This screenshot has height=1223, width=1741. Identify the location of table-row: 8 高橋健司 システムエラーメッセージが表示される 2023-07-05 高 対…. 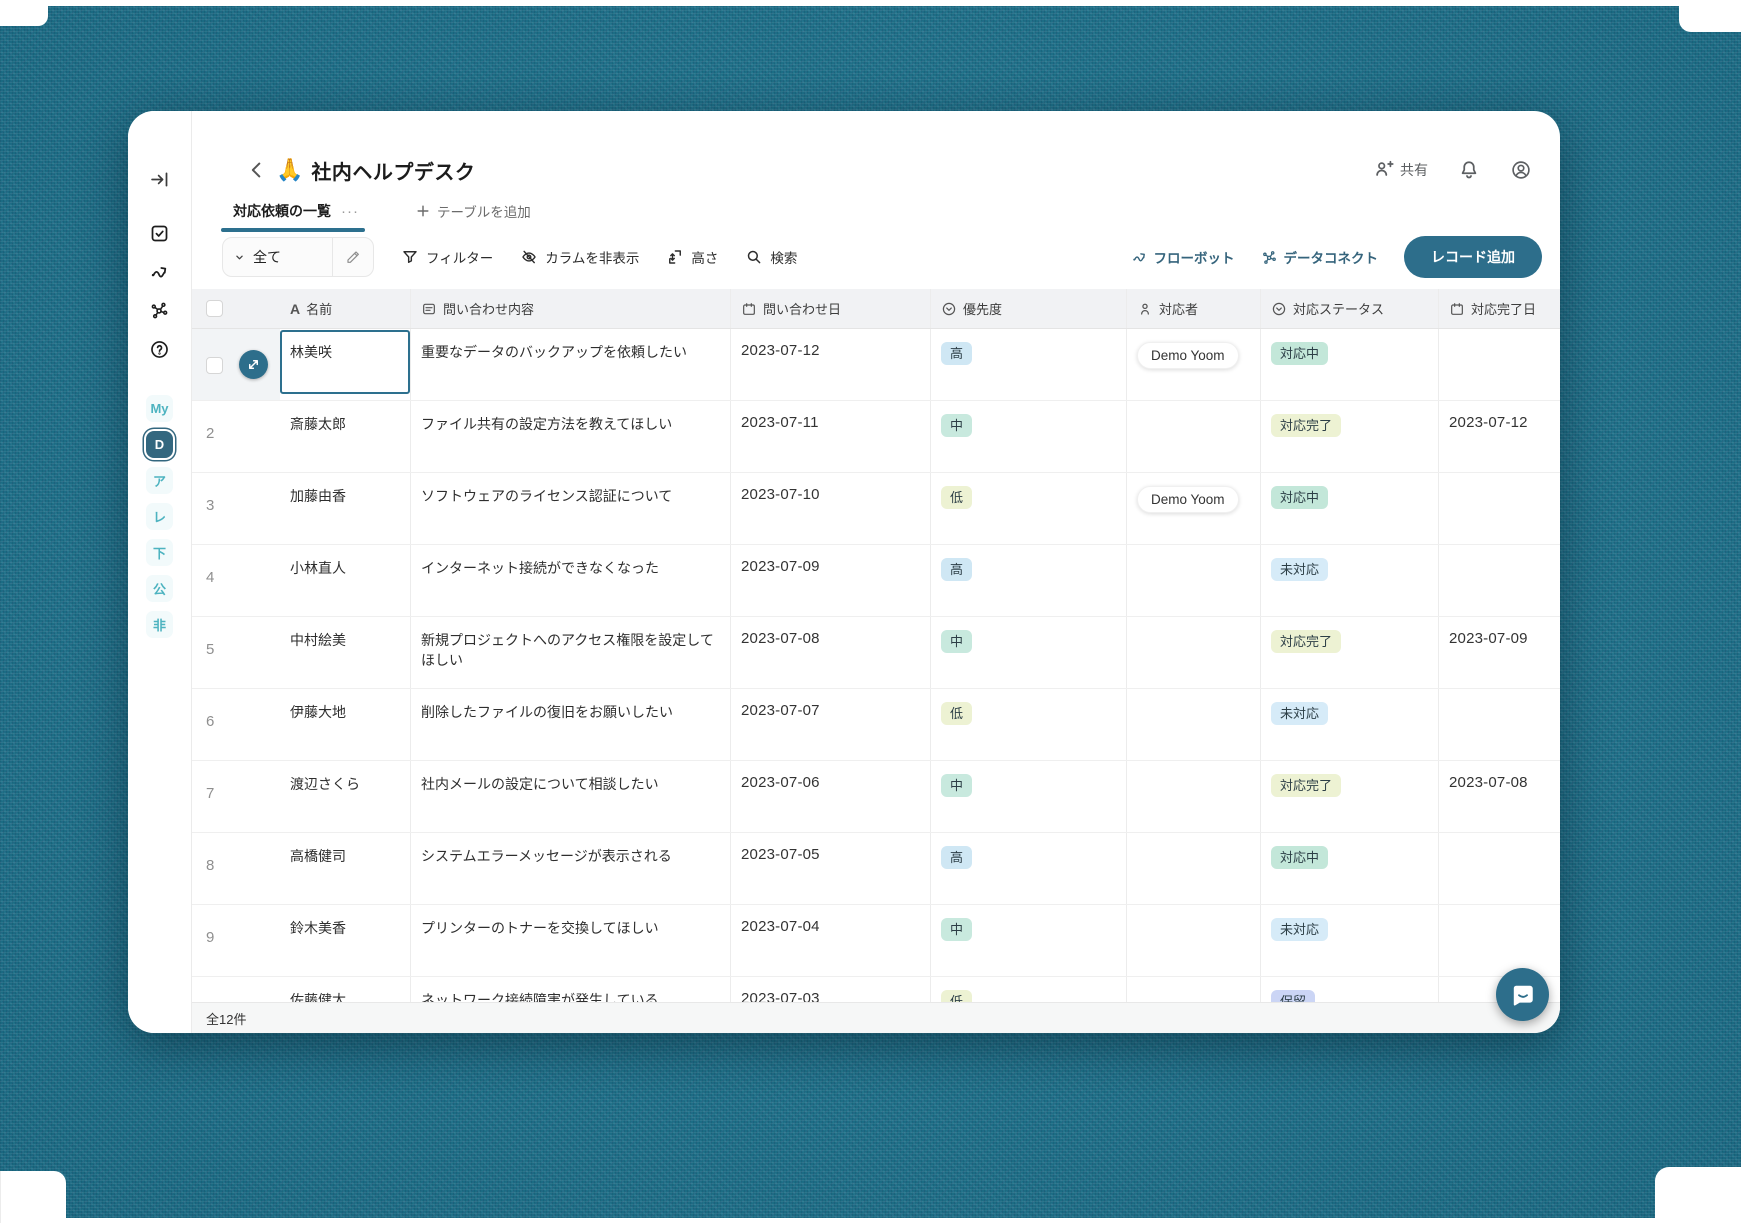
(876, 869).